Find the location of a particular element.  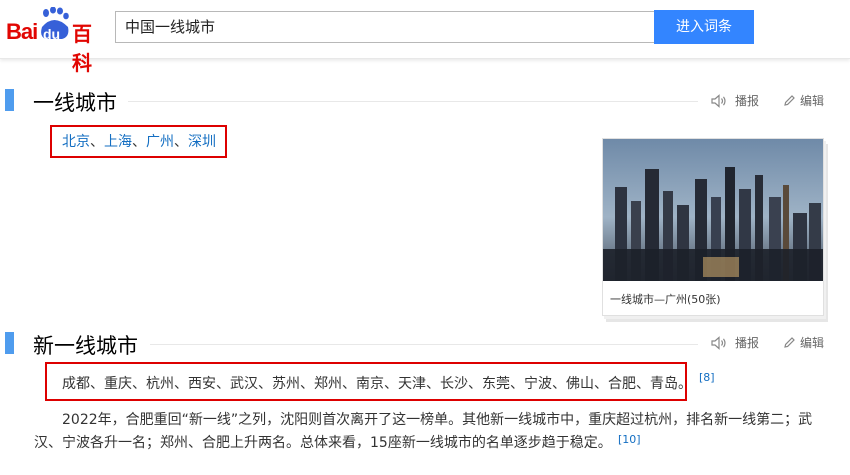

city-name: 天津 is located at coordinates (412, 384).